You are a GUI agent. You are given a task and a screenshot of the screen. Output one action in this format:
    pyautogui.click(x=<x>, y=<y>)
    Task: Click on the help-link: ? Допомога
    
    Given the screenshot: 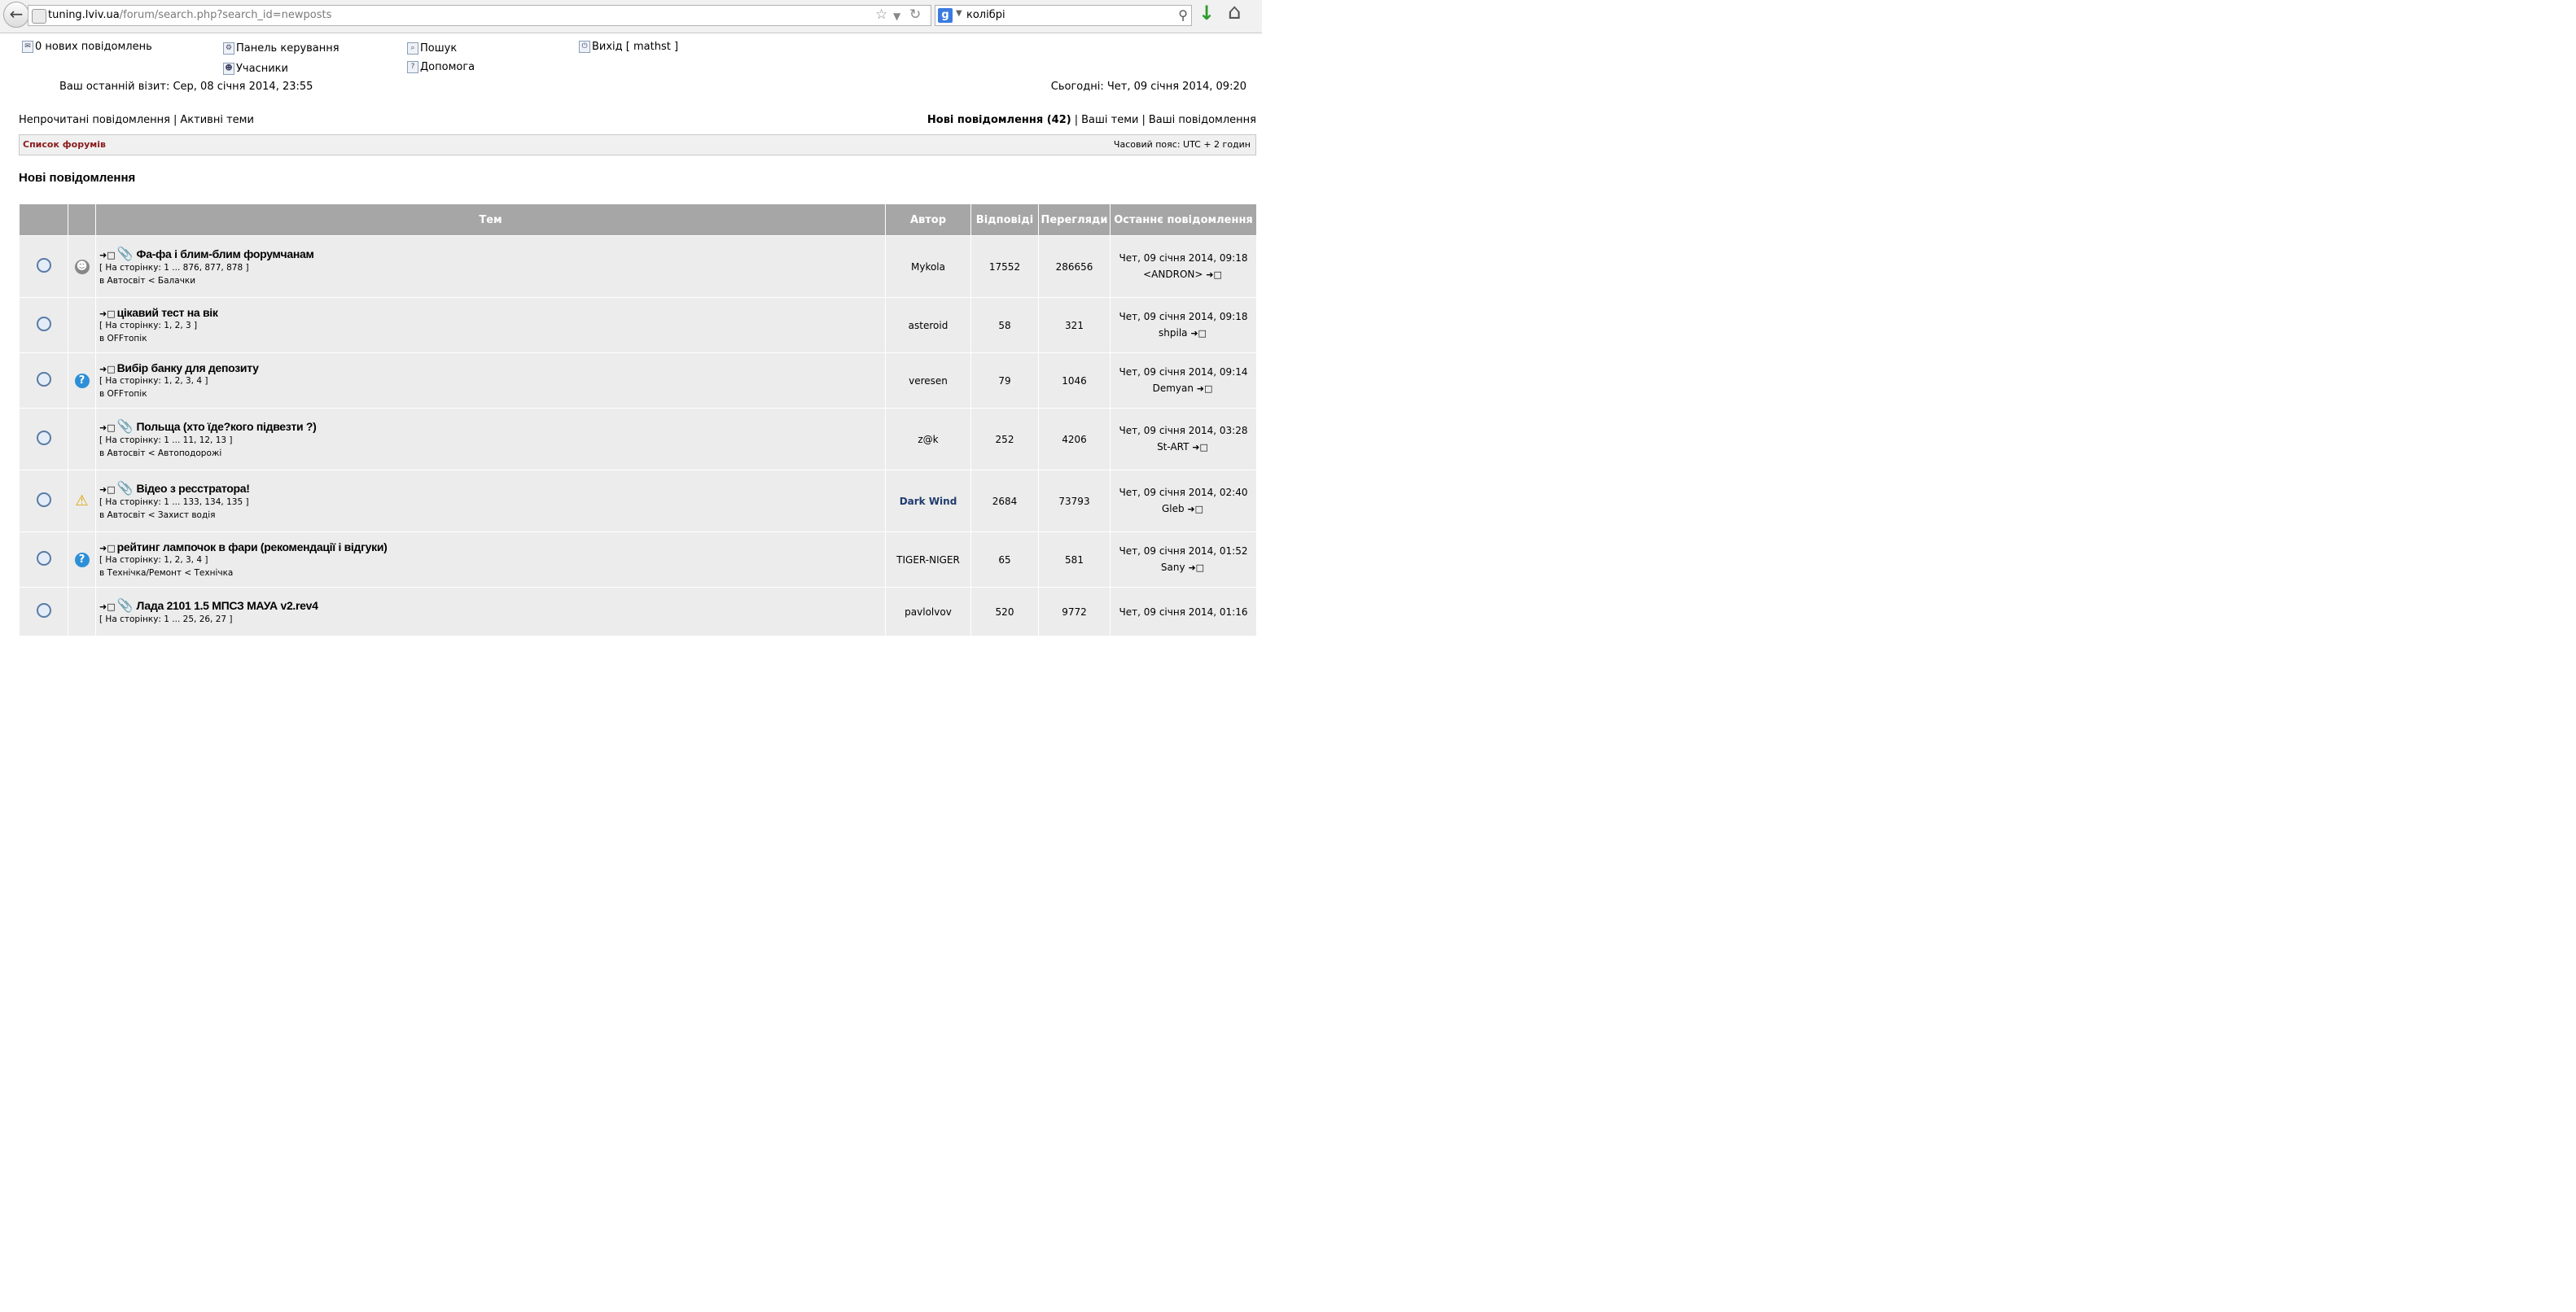 What is the action you would take?
    pyautogui.click(x=441, y=67)
    